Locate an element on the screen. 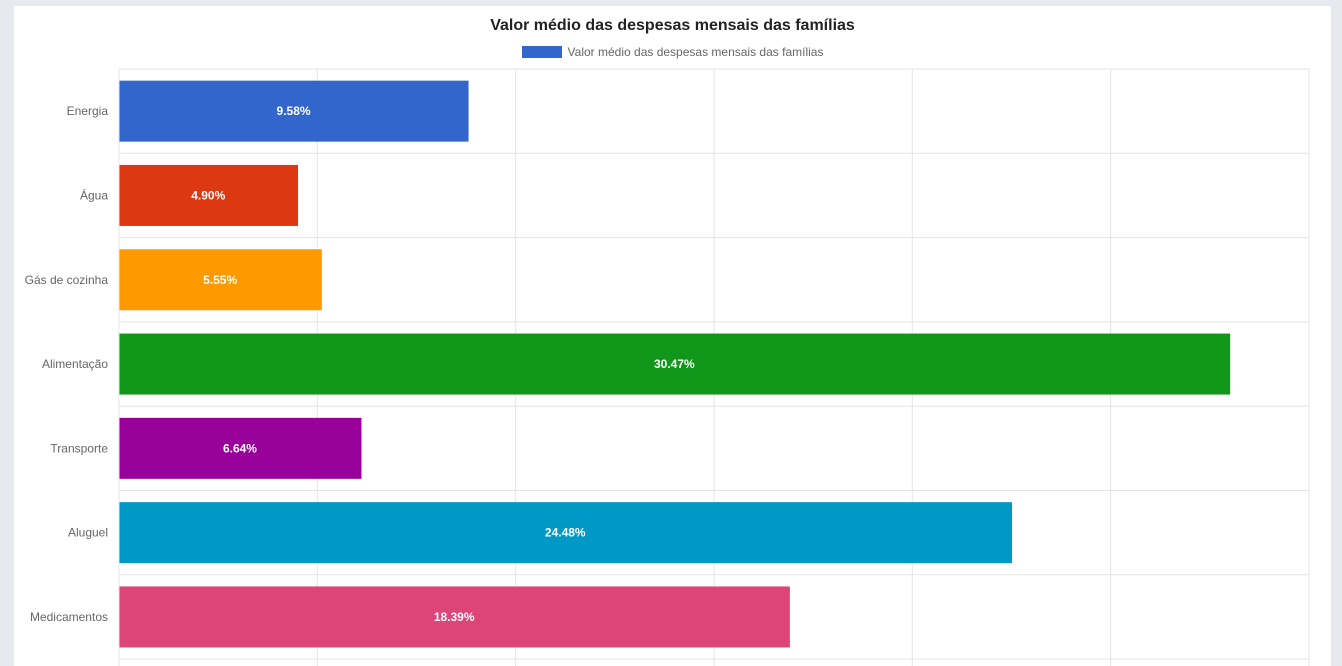 The width and height of the screenshot is (1342, 666). bar-value-label: 6.64% is located at coordinates (240, 448).